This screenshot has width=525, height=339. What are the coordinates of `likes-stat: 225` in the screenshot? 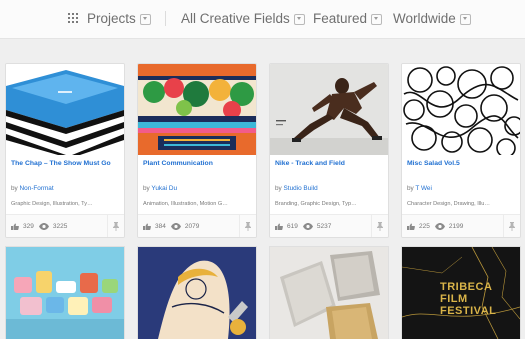 It's located at (418, 226).